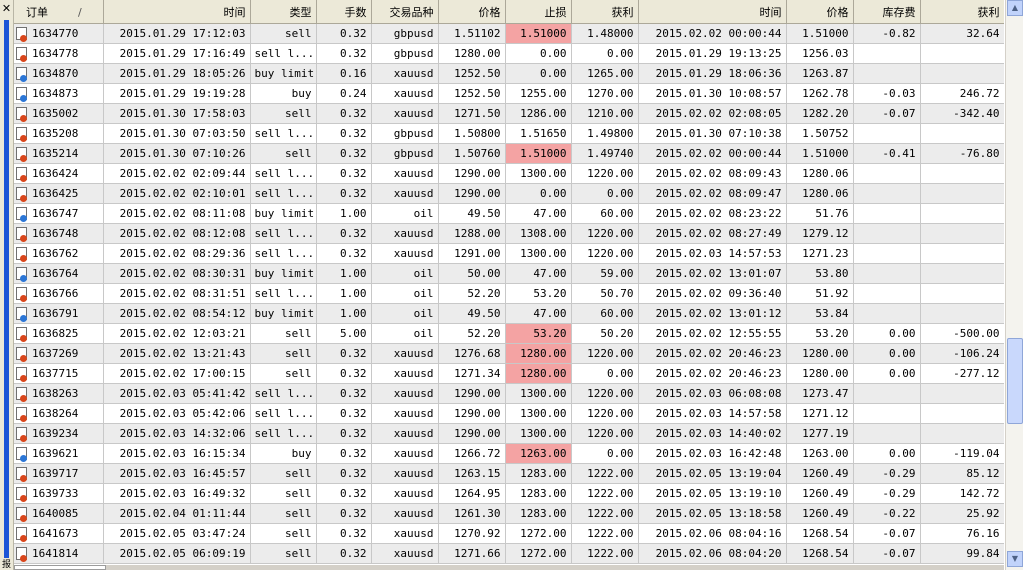 Image resolution: width=1023 pixels, height=570 pixels. Describe the element at coordinates (59, 33) in the screenshot. I see `cell-order: 1634770` at that location.